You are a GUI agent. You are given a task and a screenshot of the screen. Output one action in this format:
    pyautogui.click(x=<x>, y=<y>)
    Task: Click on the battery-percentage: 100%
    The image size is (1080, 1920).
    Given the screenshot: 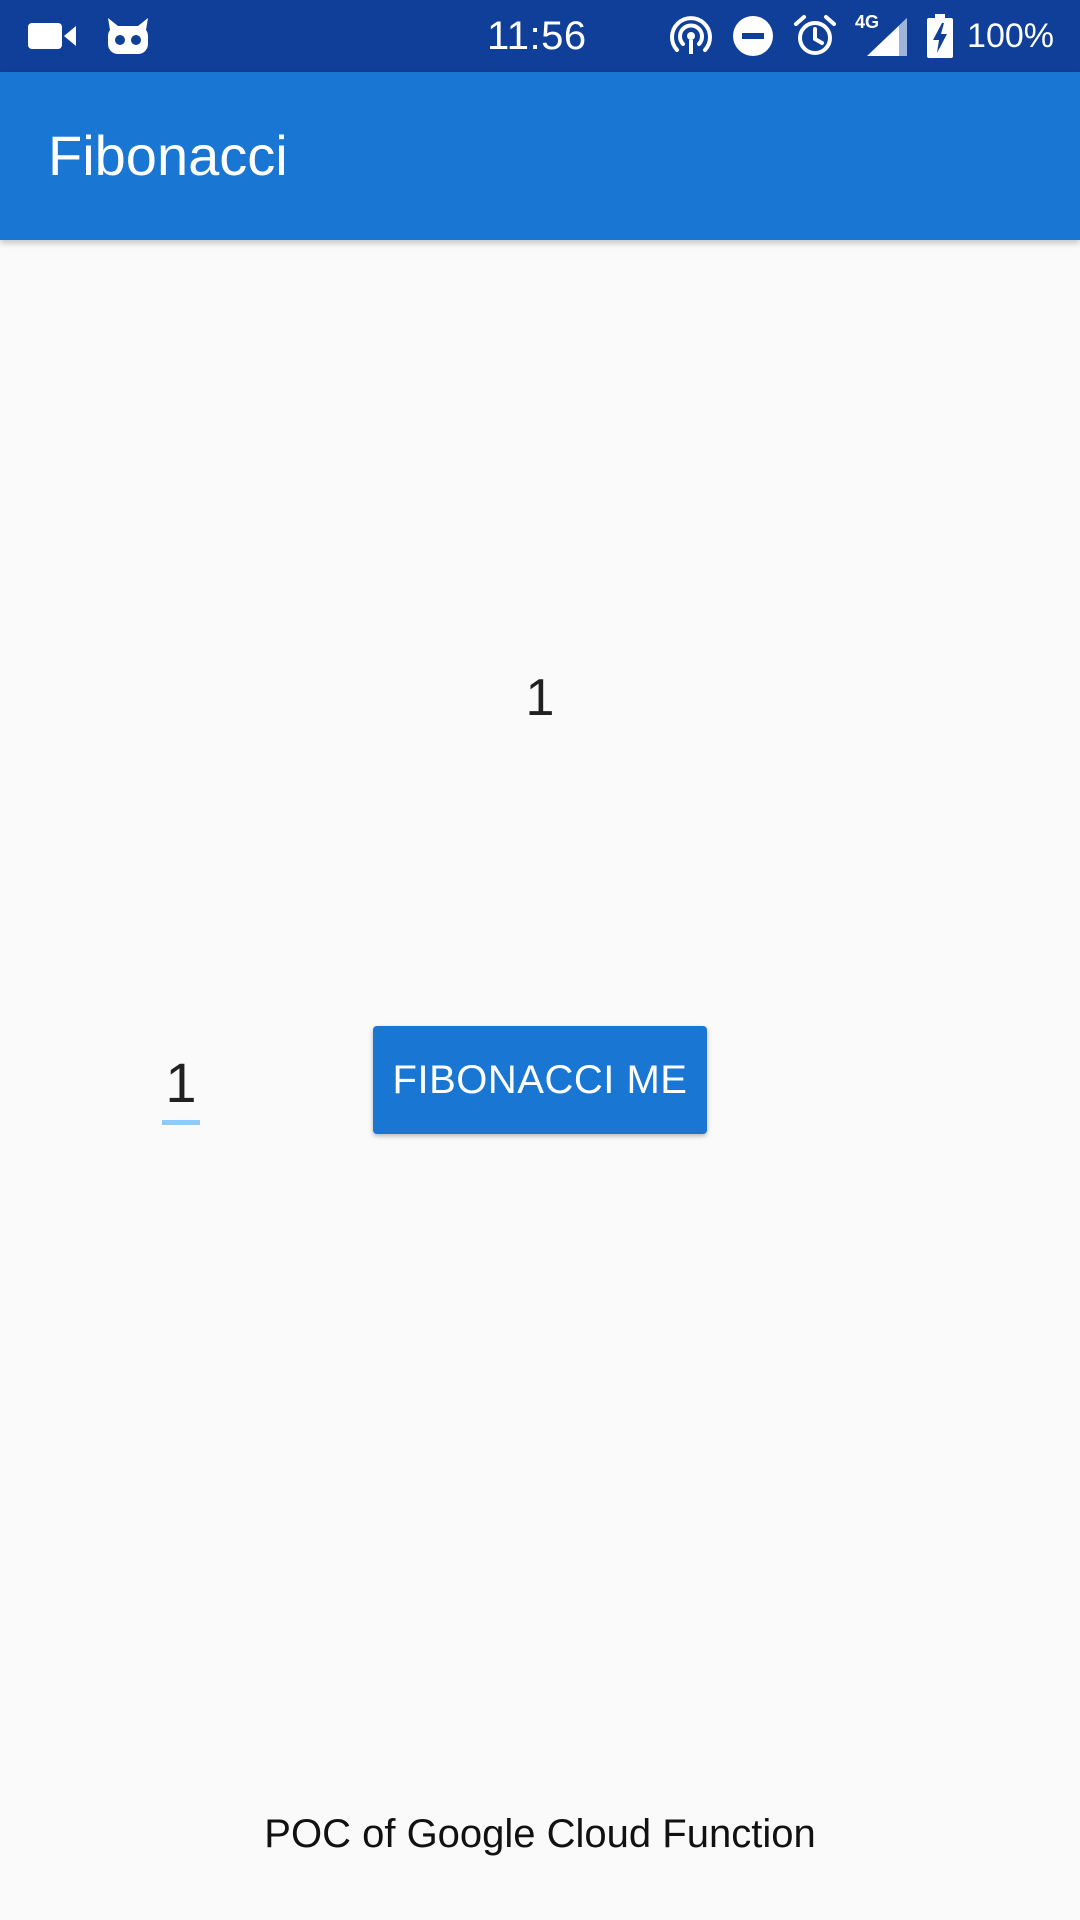 What is the action you would take?
    pyautogui.click(x=1010, y=36)
    